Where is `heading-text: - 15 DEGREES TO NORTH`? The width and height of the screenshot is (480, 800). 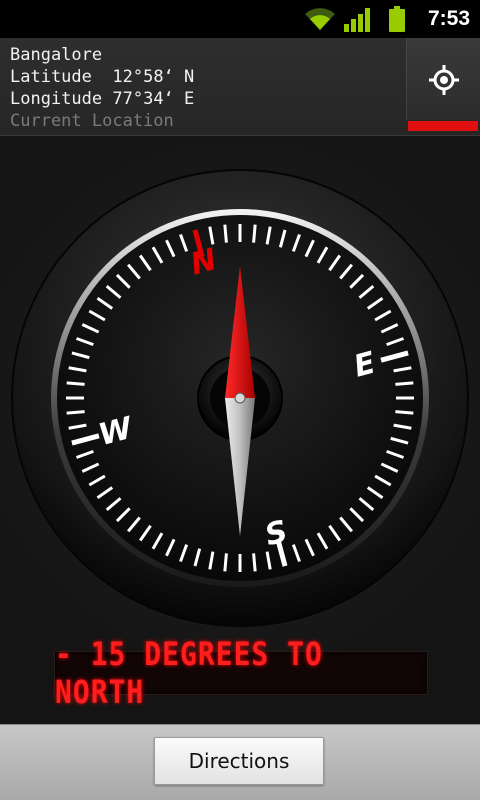 heading-text: - 15 DEGREES TO NORTH is located at coordinates (189, 673).